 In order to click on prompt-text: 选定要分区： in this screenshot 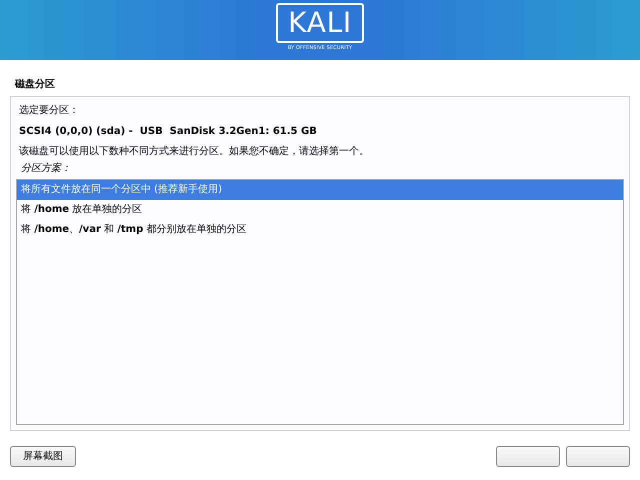, I will do `click(49, 111)`.